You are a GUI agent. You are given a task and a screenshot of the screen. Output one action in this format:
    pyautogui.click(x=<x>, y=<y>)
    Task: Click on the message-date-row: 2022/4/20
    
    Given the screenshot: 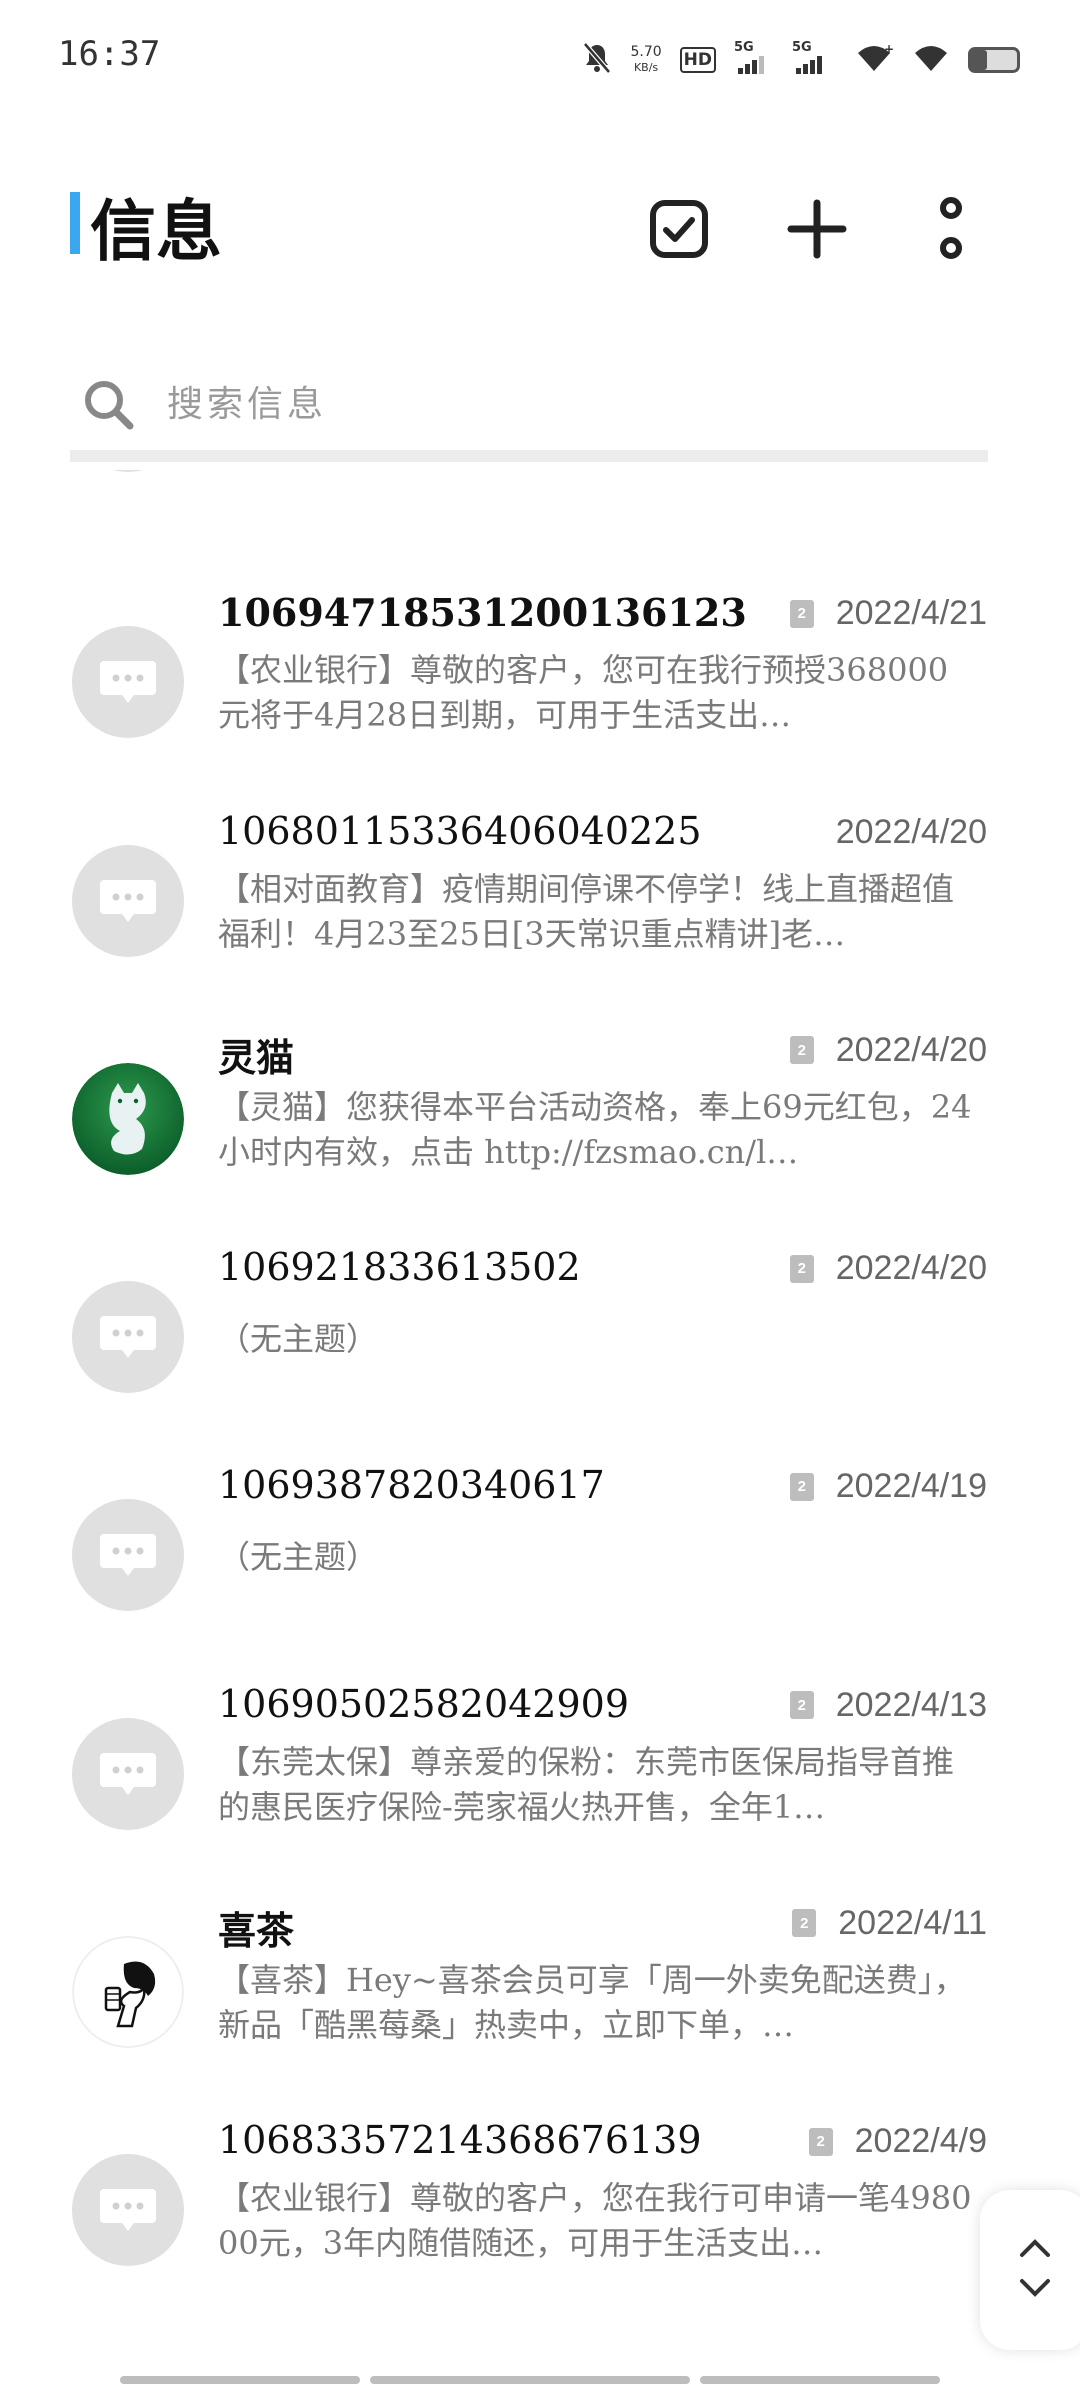 What is the action you would take?
    pyautogui.click(x=911, y=832)
    